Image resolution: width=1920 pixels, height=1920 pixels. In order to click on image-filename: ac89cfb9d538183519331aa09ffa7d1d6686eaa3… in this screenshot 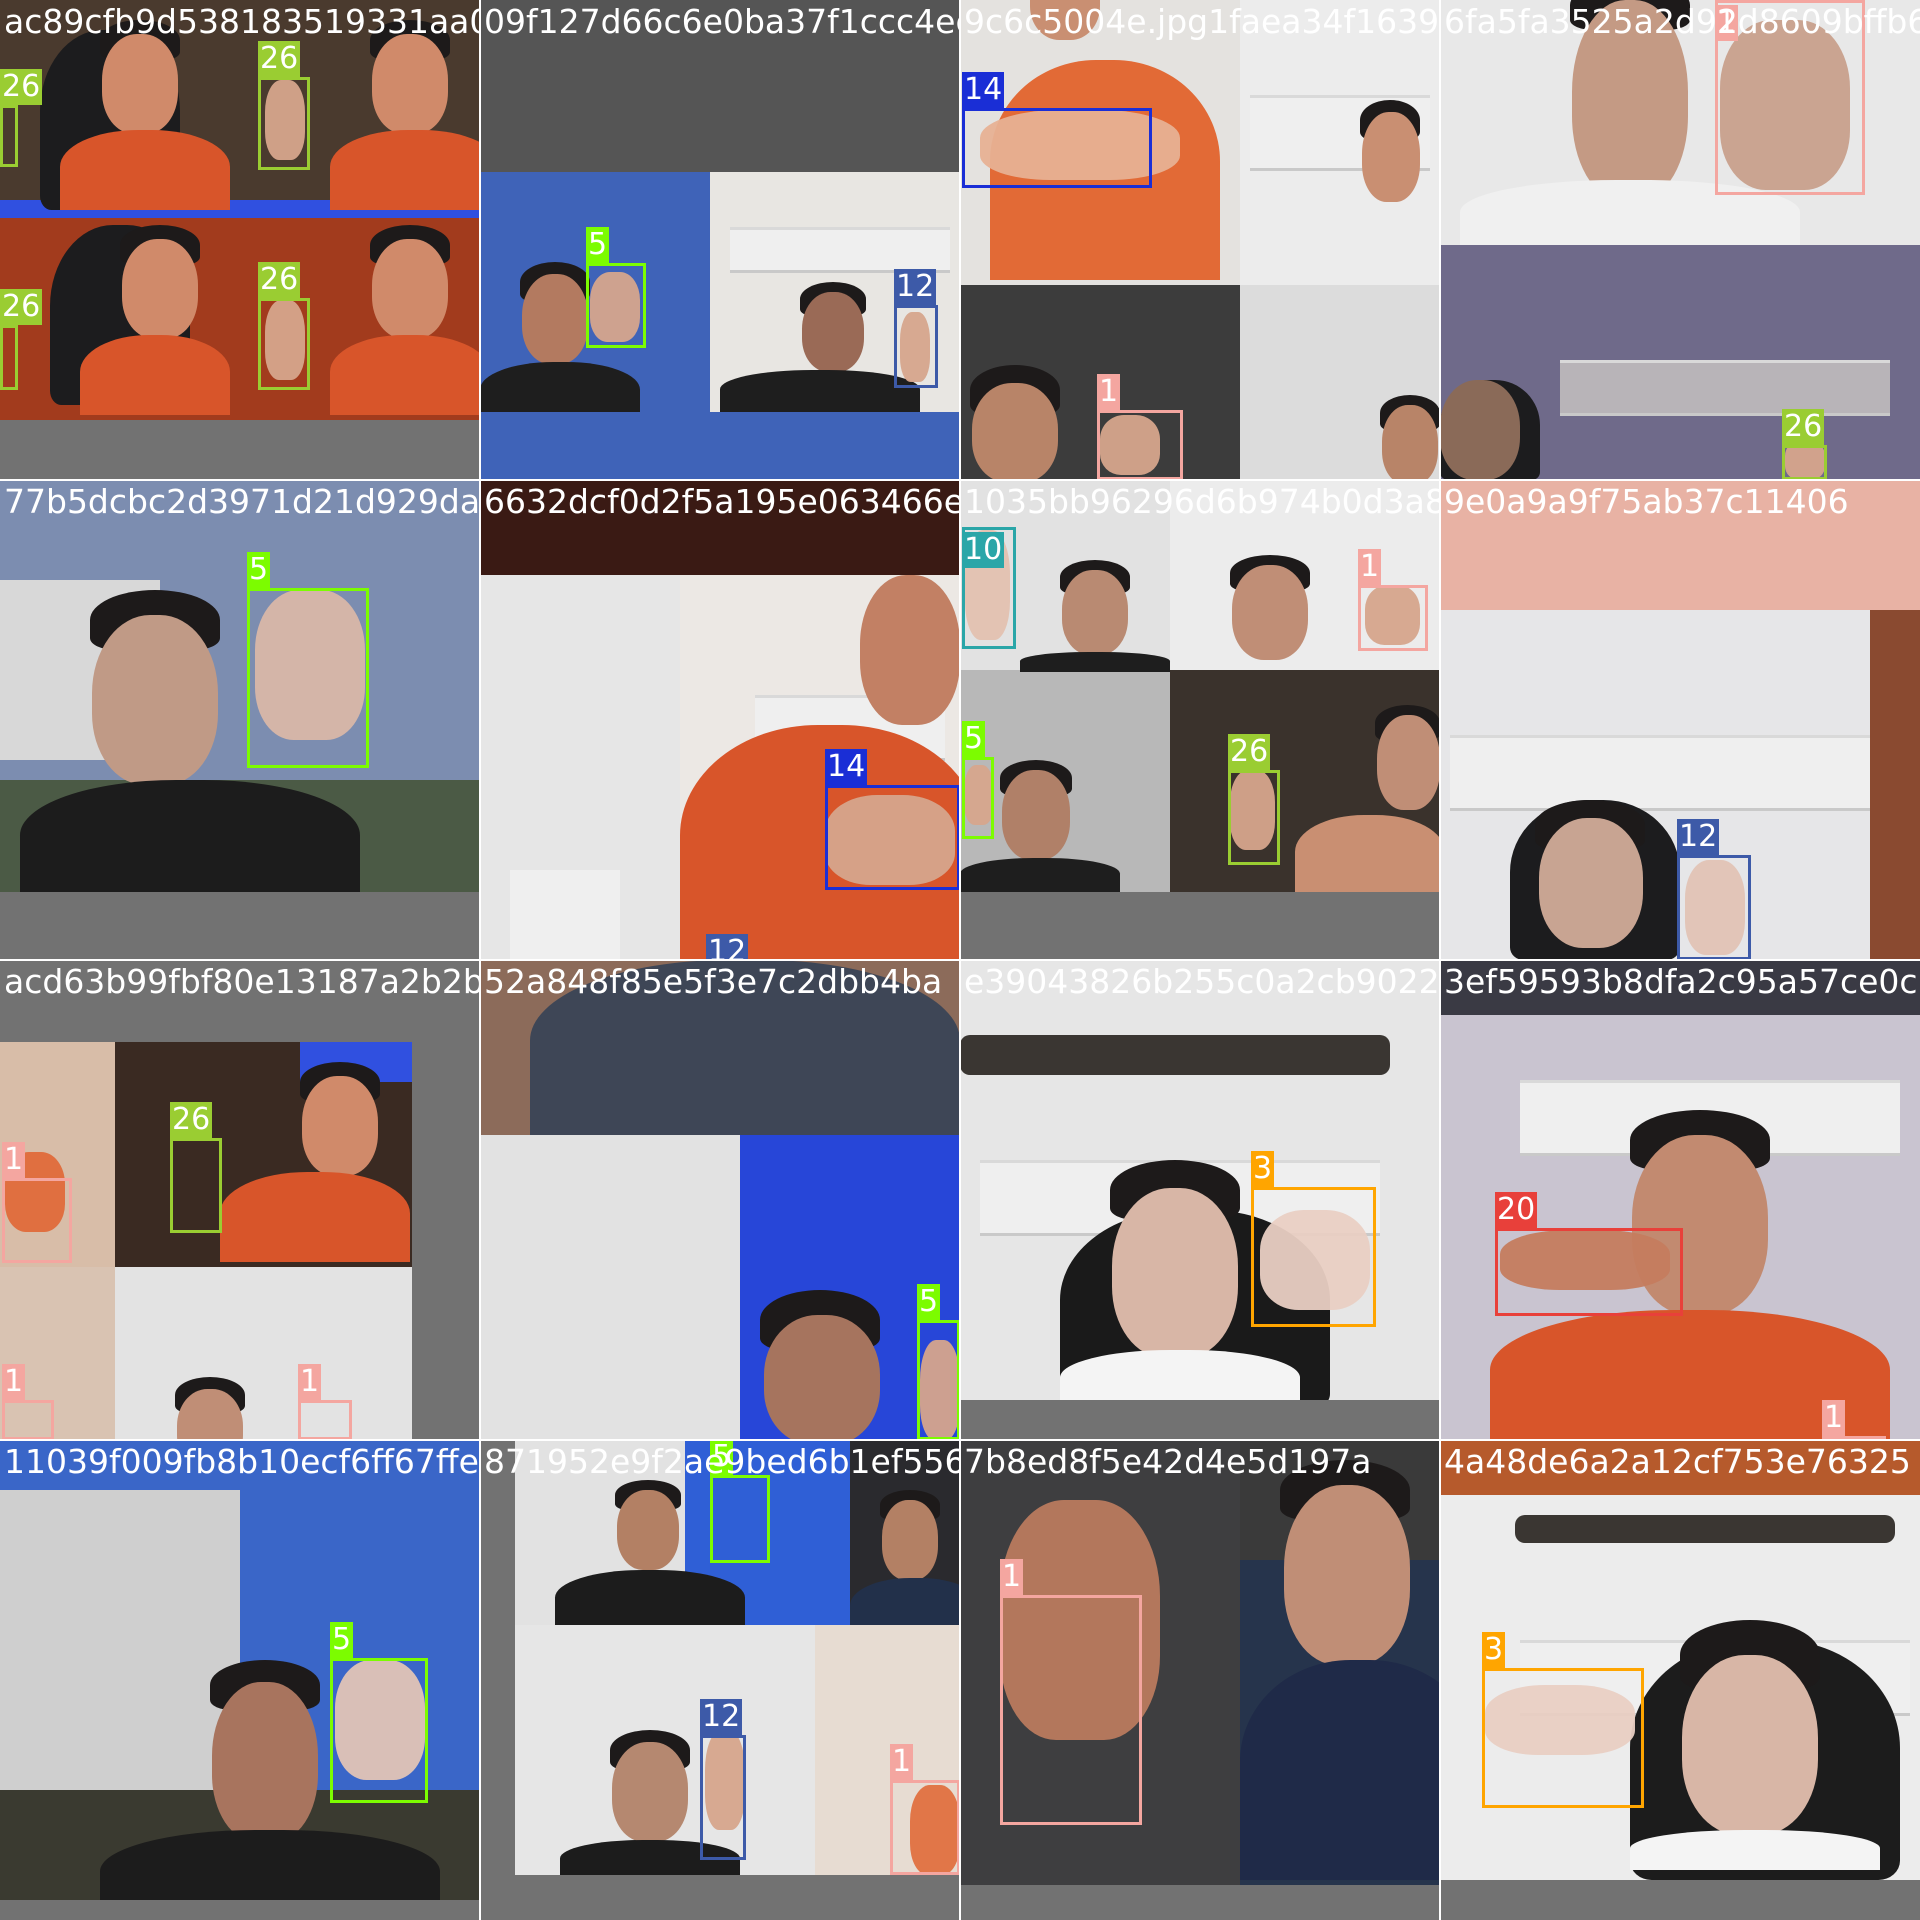, I will do `click(242, 21)`.